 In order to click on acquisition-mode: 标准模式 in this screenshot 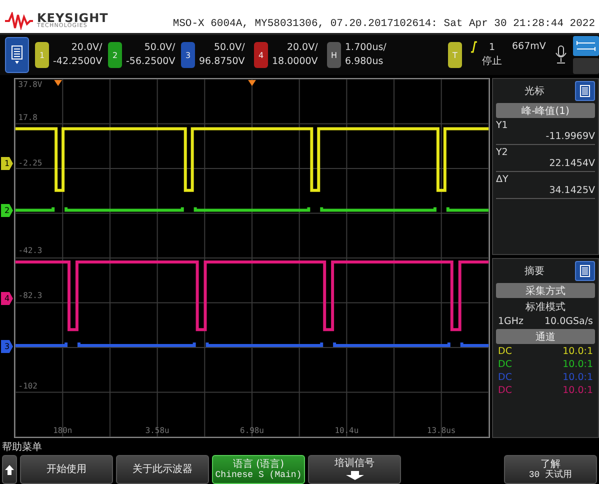, I will do `click(546, 307)`.